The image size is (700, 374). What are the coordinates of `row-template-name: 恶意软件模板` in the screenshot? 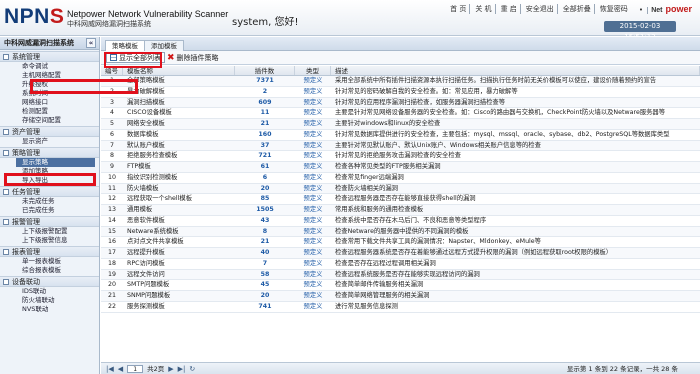 It's located at (179, 221).